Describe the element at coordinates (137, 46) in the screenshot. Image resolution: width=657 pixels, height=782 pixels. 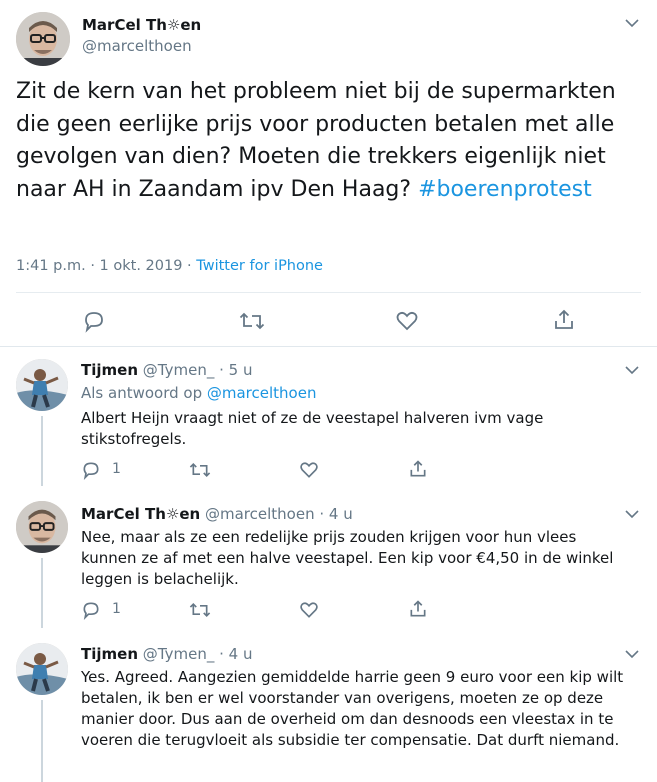
I see `author-handle: @marcelthoen` at that location.